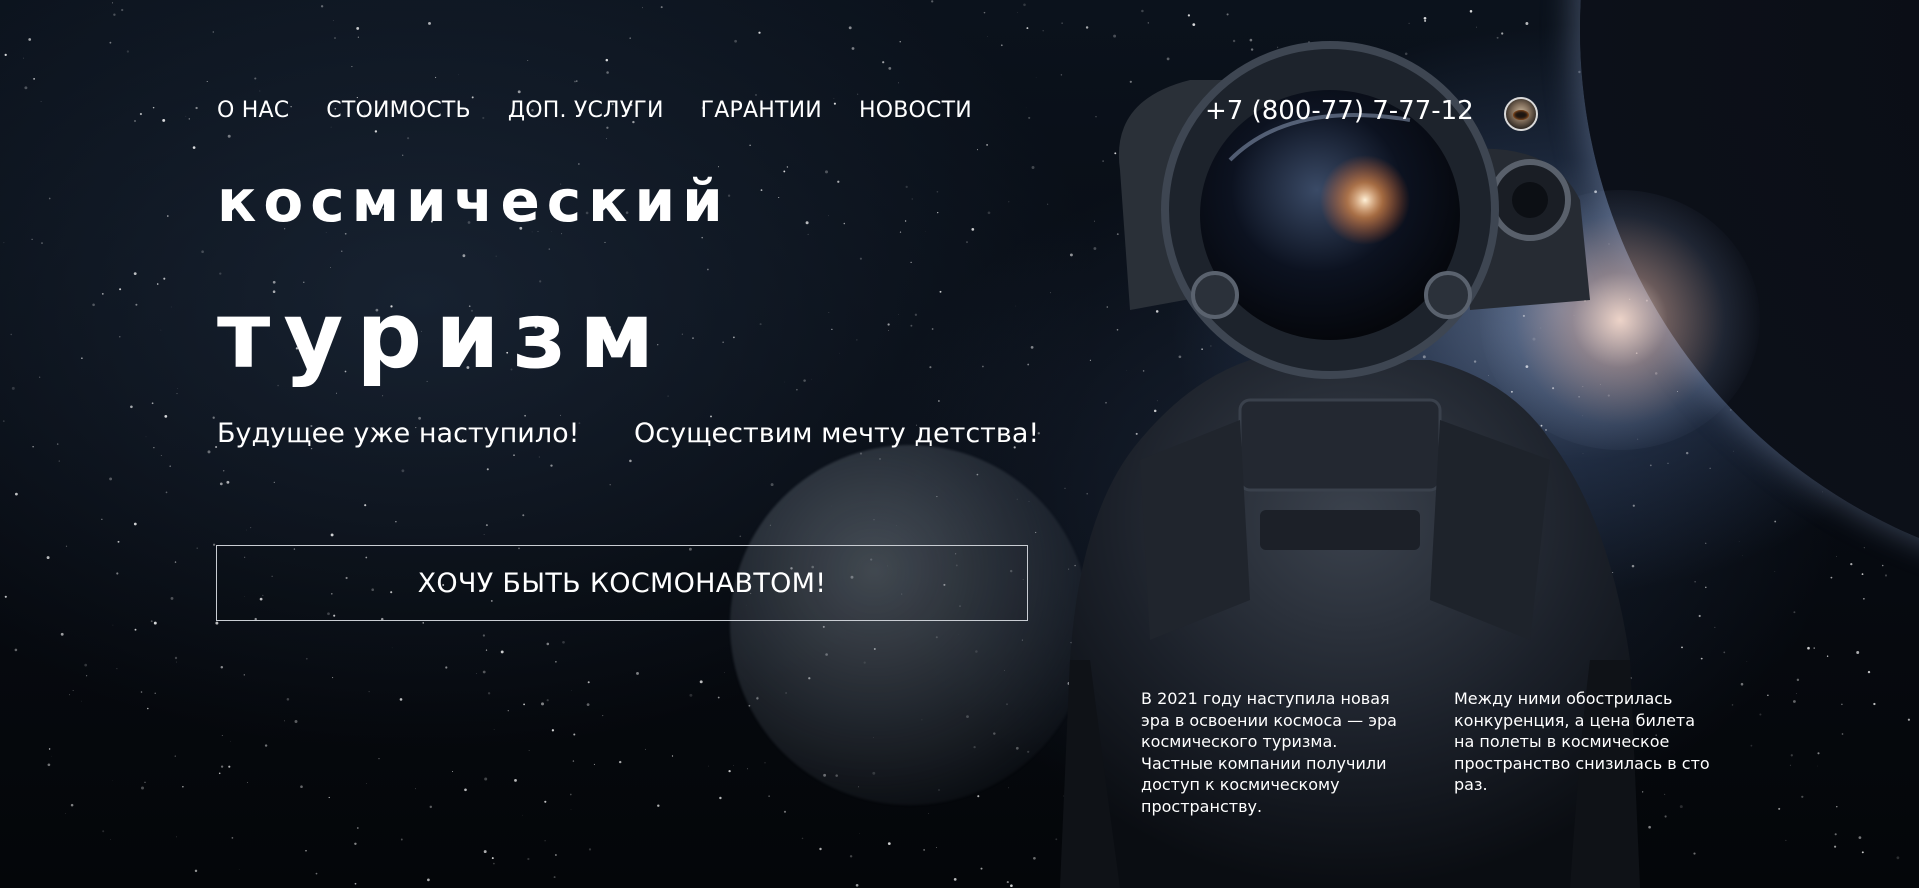 This screenshot has height=888, width=1919. Describe the element at coordinates (253, 110) in the screenshot. I see `nav-item-about: О НАС` at that location.